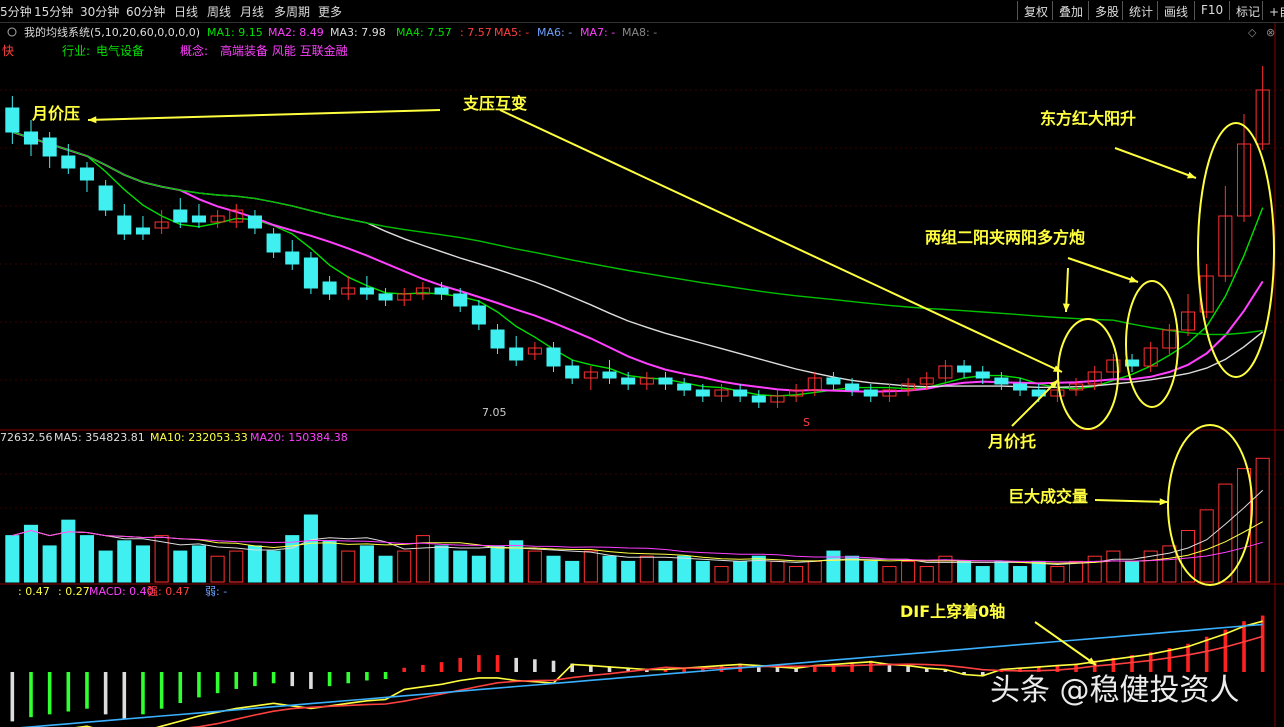 The height and width of the screenshot is (727, 1284). What do you see at coordinates (219, 11) in the screenshot?
I see `period-tab-5: 周线` at bounding box center [219, 11].